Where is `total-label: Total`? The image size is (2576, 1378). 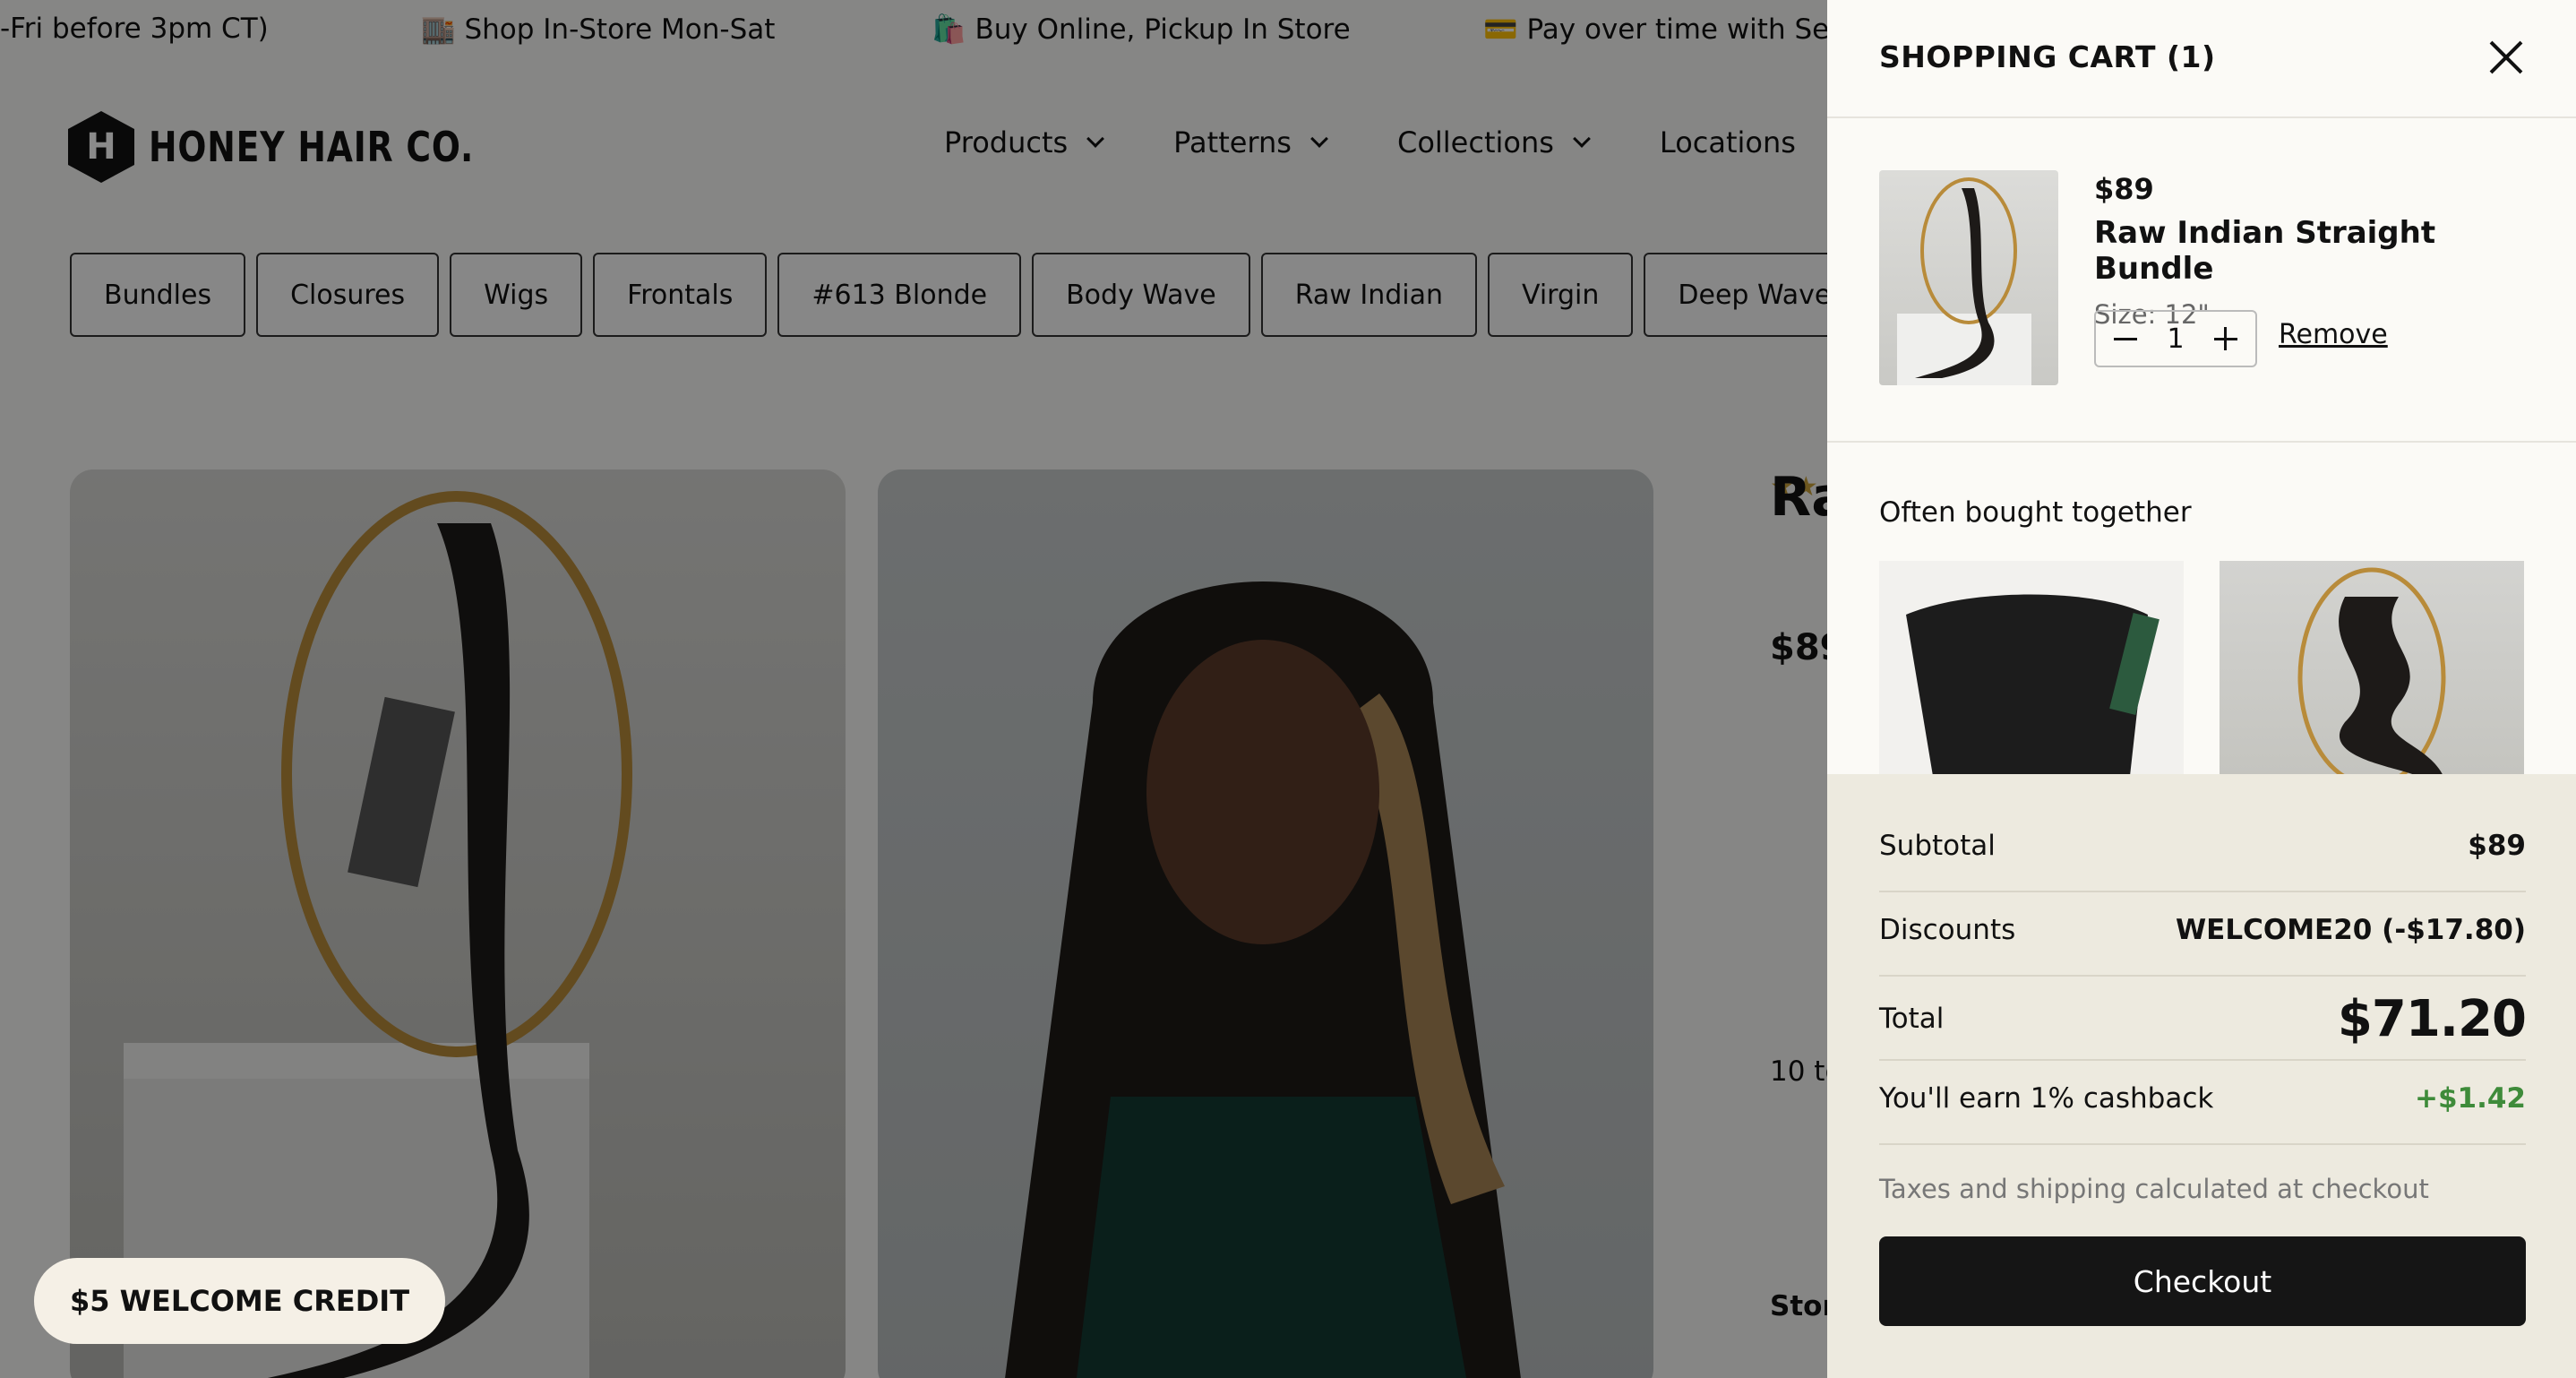 total-label: Total is located at coordinates (1912, 1019).